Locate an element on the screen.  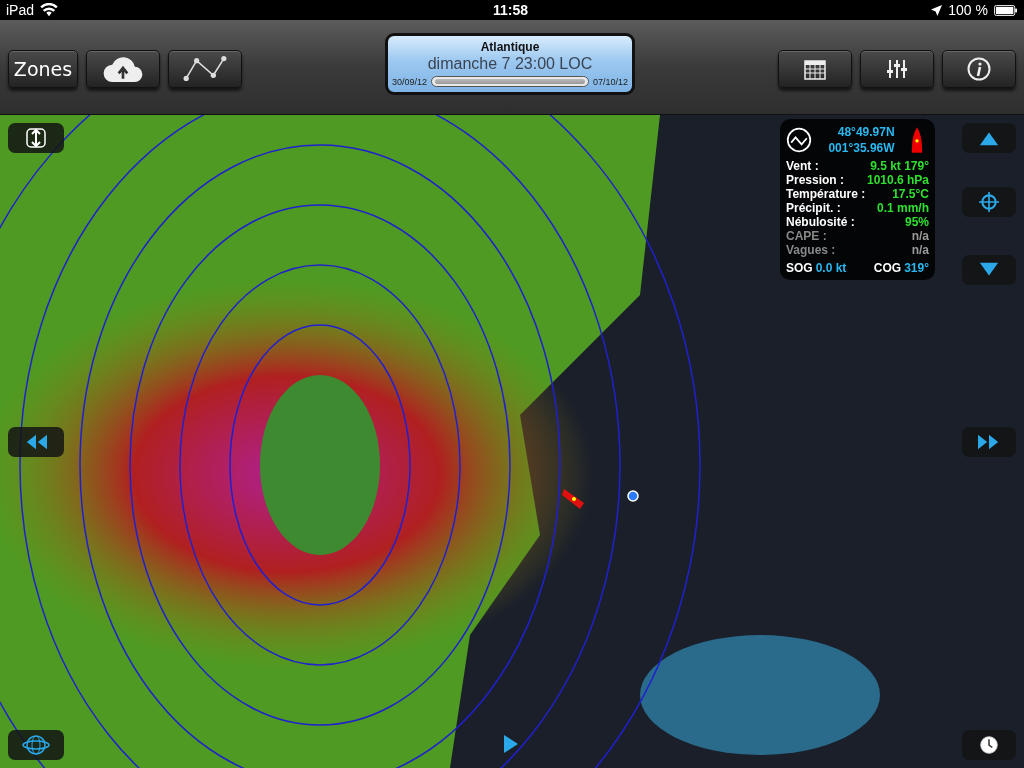
calendar-icon is located at coordinates (815, 69).